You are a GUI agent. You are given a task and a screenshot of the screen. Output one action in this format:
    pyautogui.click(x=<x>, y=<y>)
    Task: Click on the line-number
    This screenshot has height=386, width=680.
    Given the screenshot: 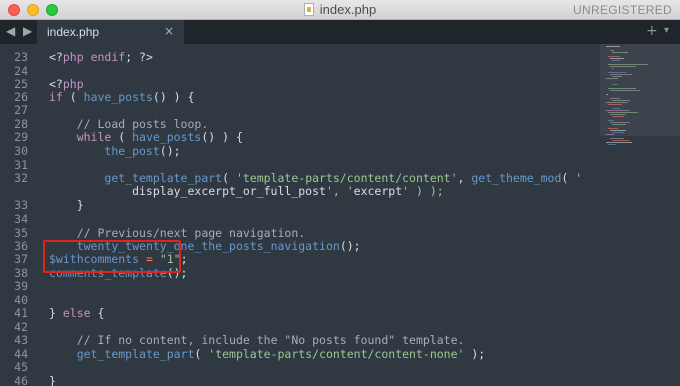 What is the action you would take?
    pyautogui.click(x=17, y=191)
    